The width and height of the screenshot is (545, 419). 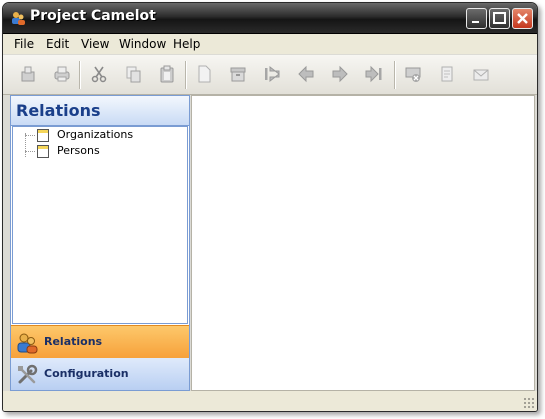 I want to click on tree-item-label: Persons, so click(x=78, y=150).